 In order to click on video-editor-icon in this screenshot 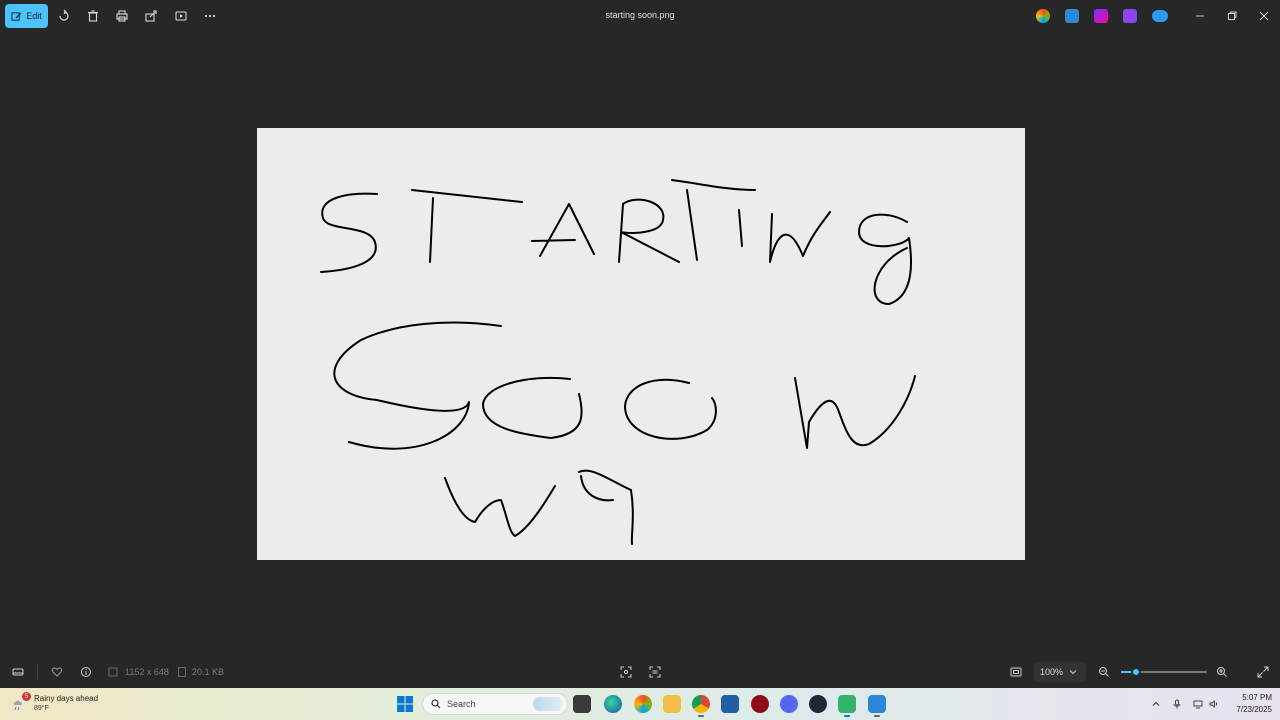, I will do `click(1130, 16)`.